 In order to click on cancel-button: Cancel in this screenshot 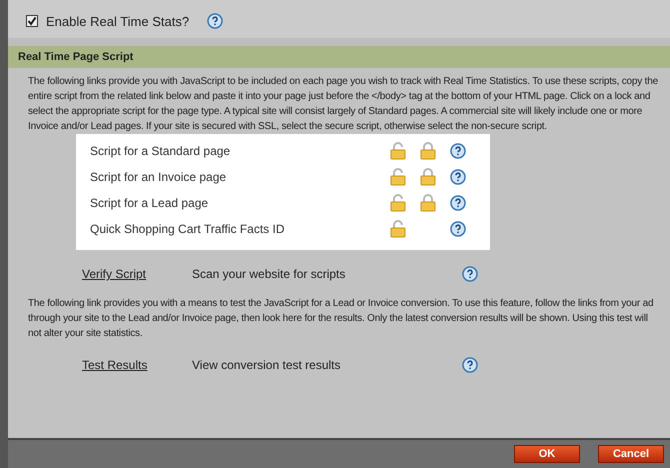, I will do `click(631, 454)`.